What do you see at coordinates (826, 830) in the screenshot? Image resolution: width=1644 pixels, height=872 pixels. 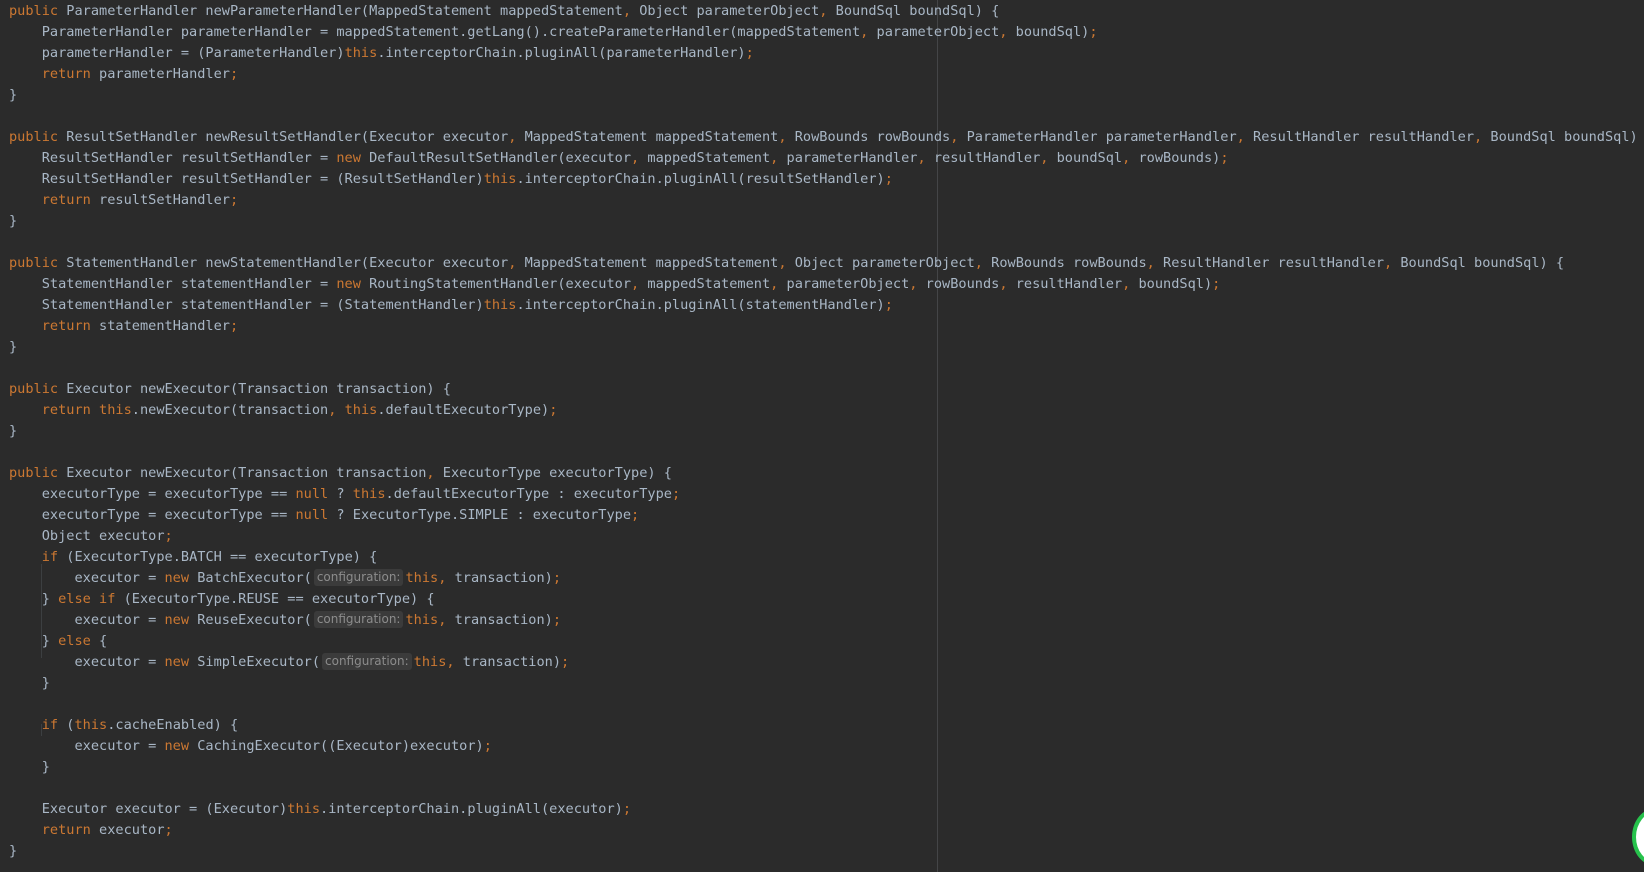 I see `code-line: return executor;` at bounding box center [826, 830].